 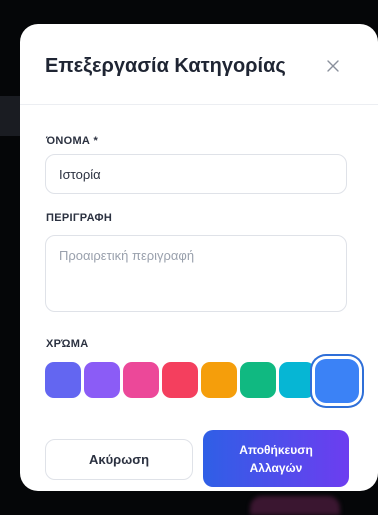 I want to click on description-textarea, so click(x=196, y=273).